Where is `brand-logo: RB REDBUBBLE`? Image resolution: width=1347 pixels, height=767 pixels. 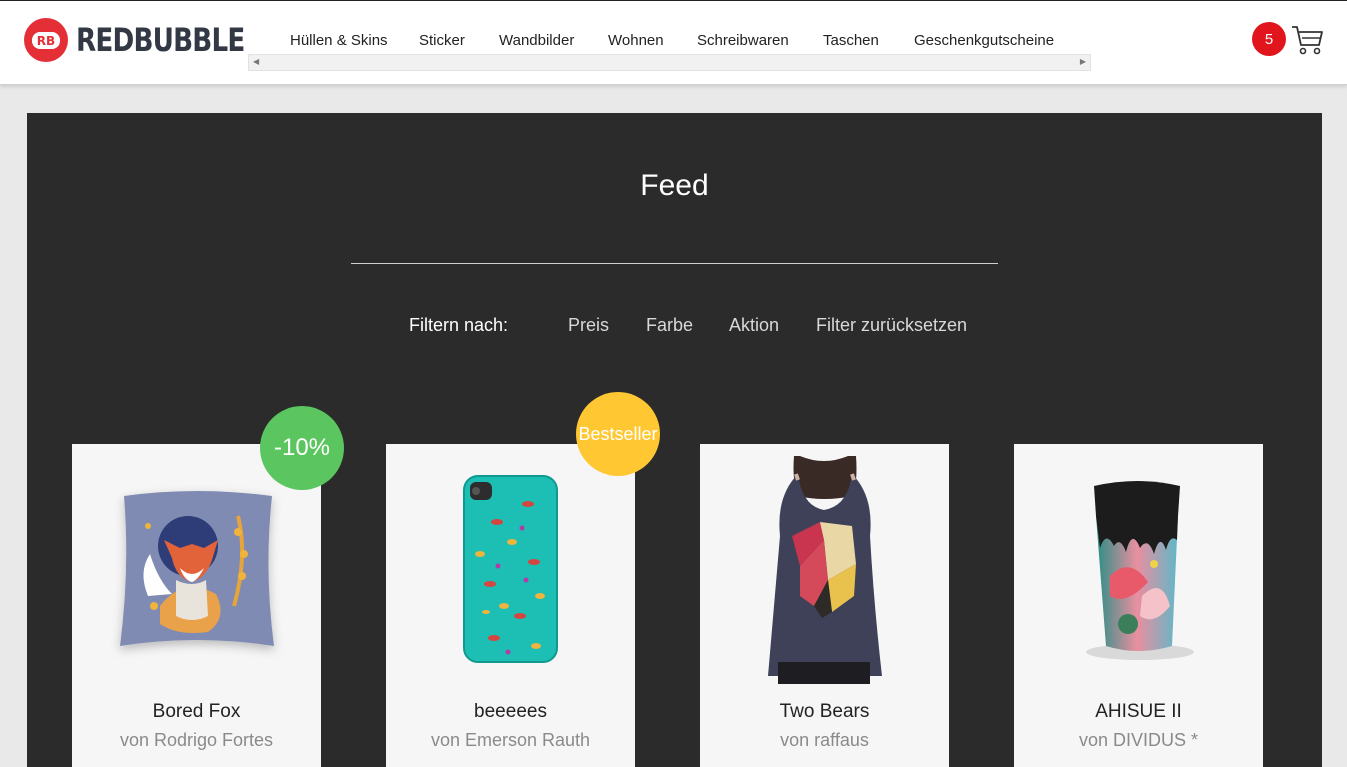
brand-logo: RB REDBUBBLE is located at coordinates (152, 40).